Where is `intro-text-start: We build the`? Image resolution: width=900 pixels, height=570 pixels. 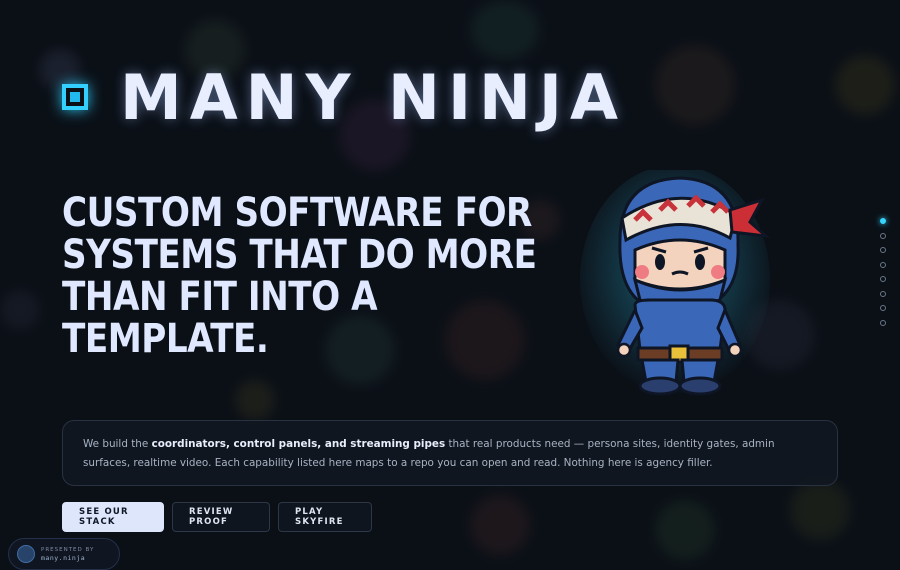 intro-text-start: We build the is located at coordinates (117, 444).